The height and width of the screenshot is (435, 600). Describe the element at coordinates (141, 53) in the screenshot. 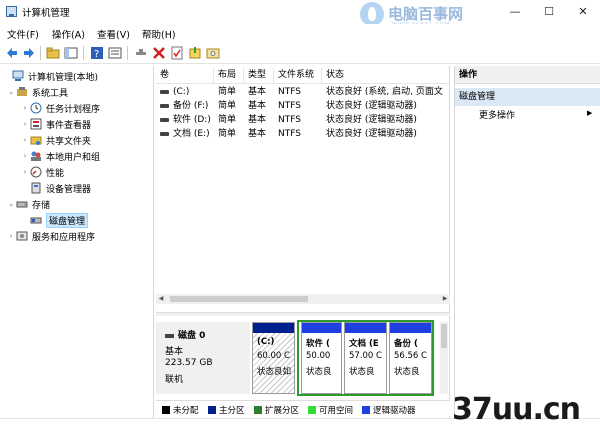

I see `connect-icon` at that location.